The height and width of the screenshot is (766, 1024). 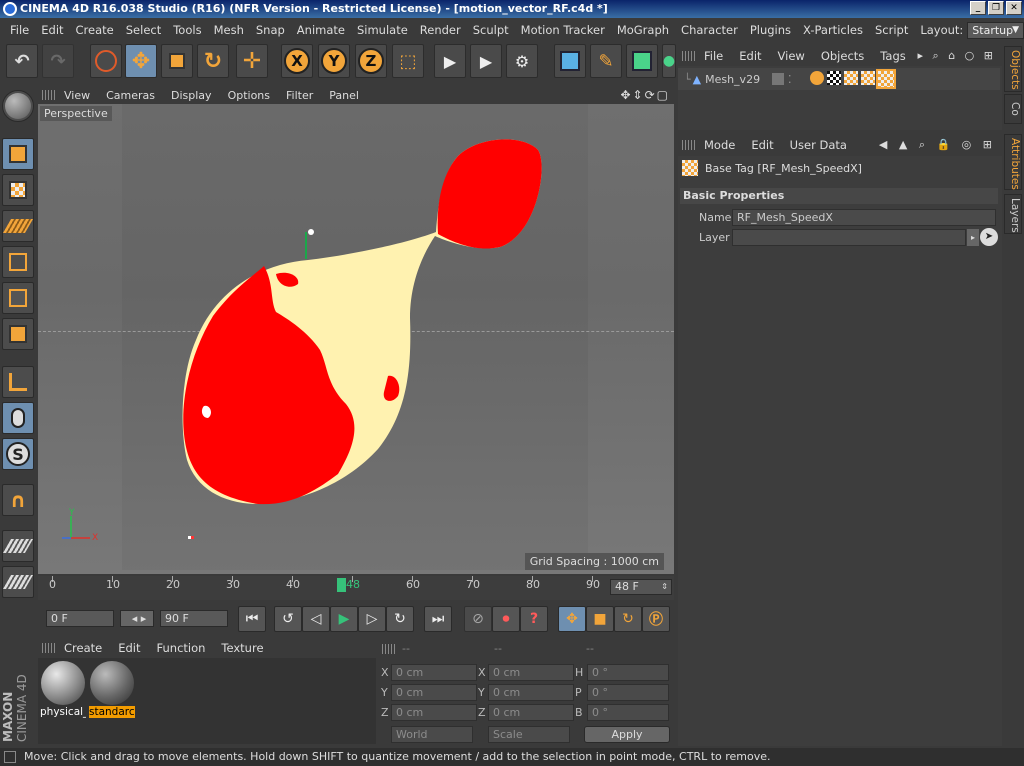 I want to click on undo-button: ↶, so click(x=22, y=61).